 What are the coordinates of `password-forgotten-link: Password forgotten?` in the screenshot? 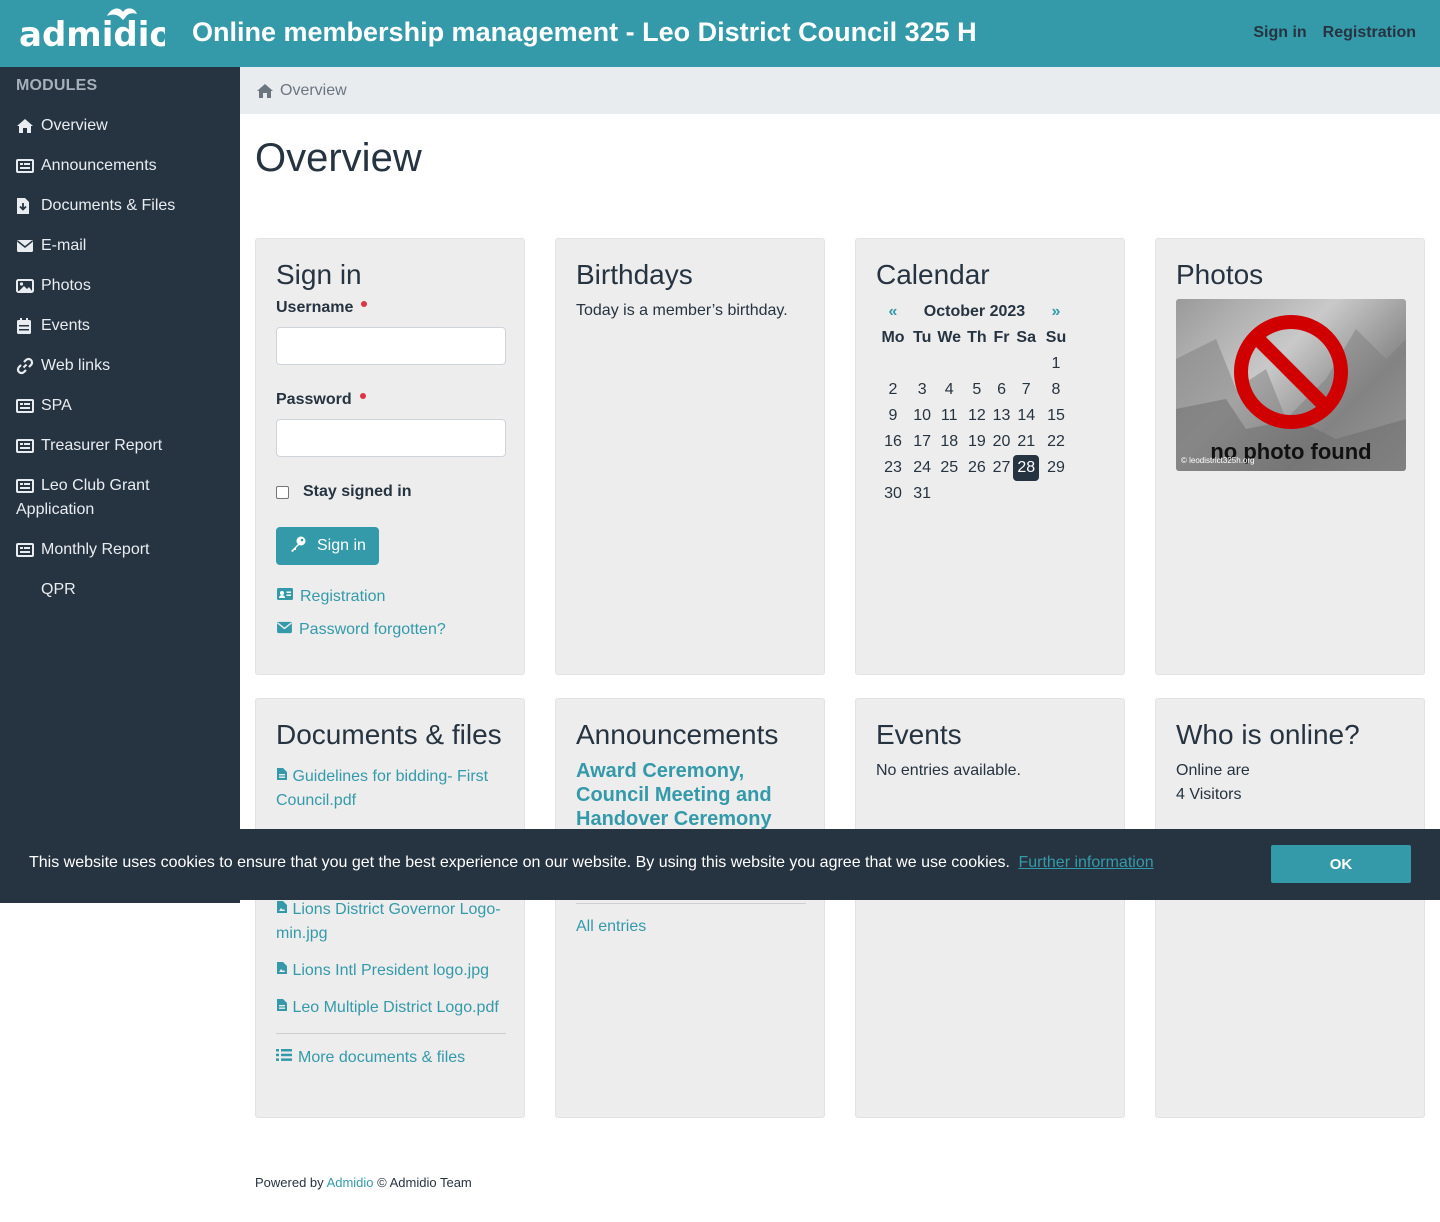 It's located at (390, 630).